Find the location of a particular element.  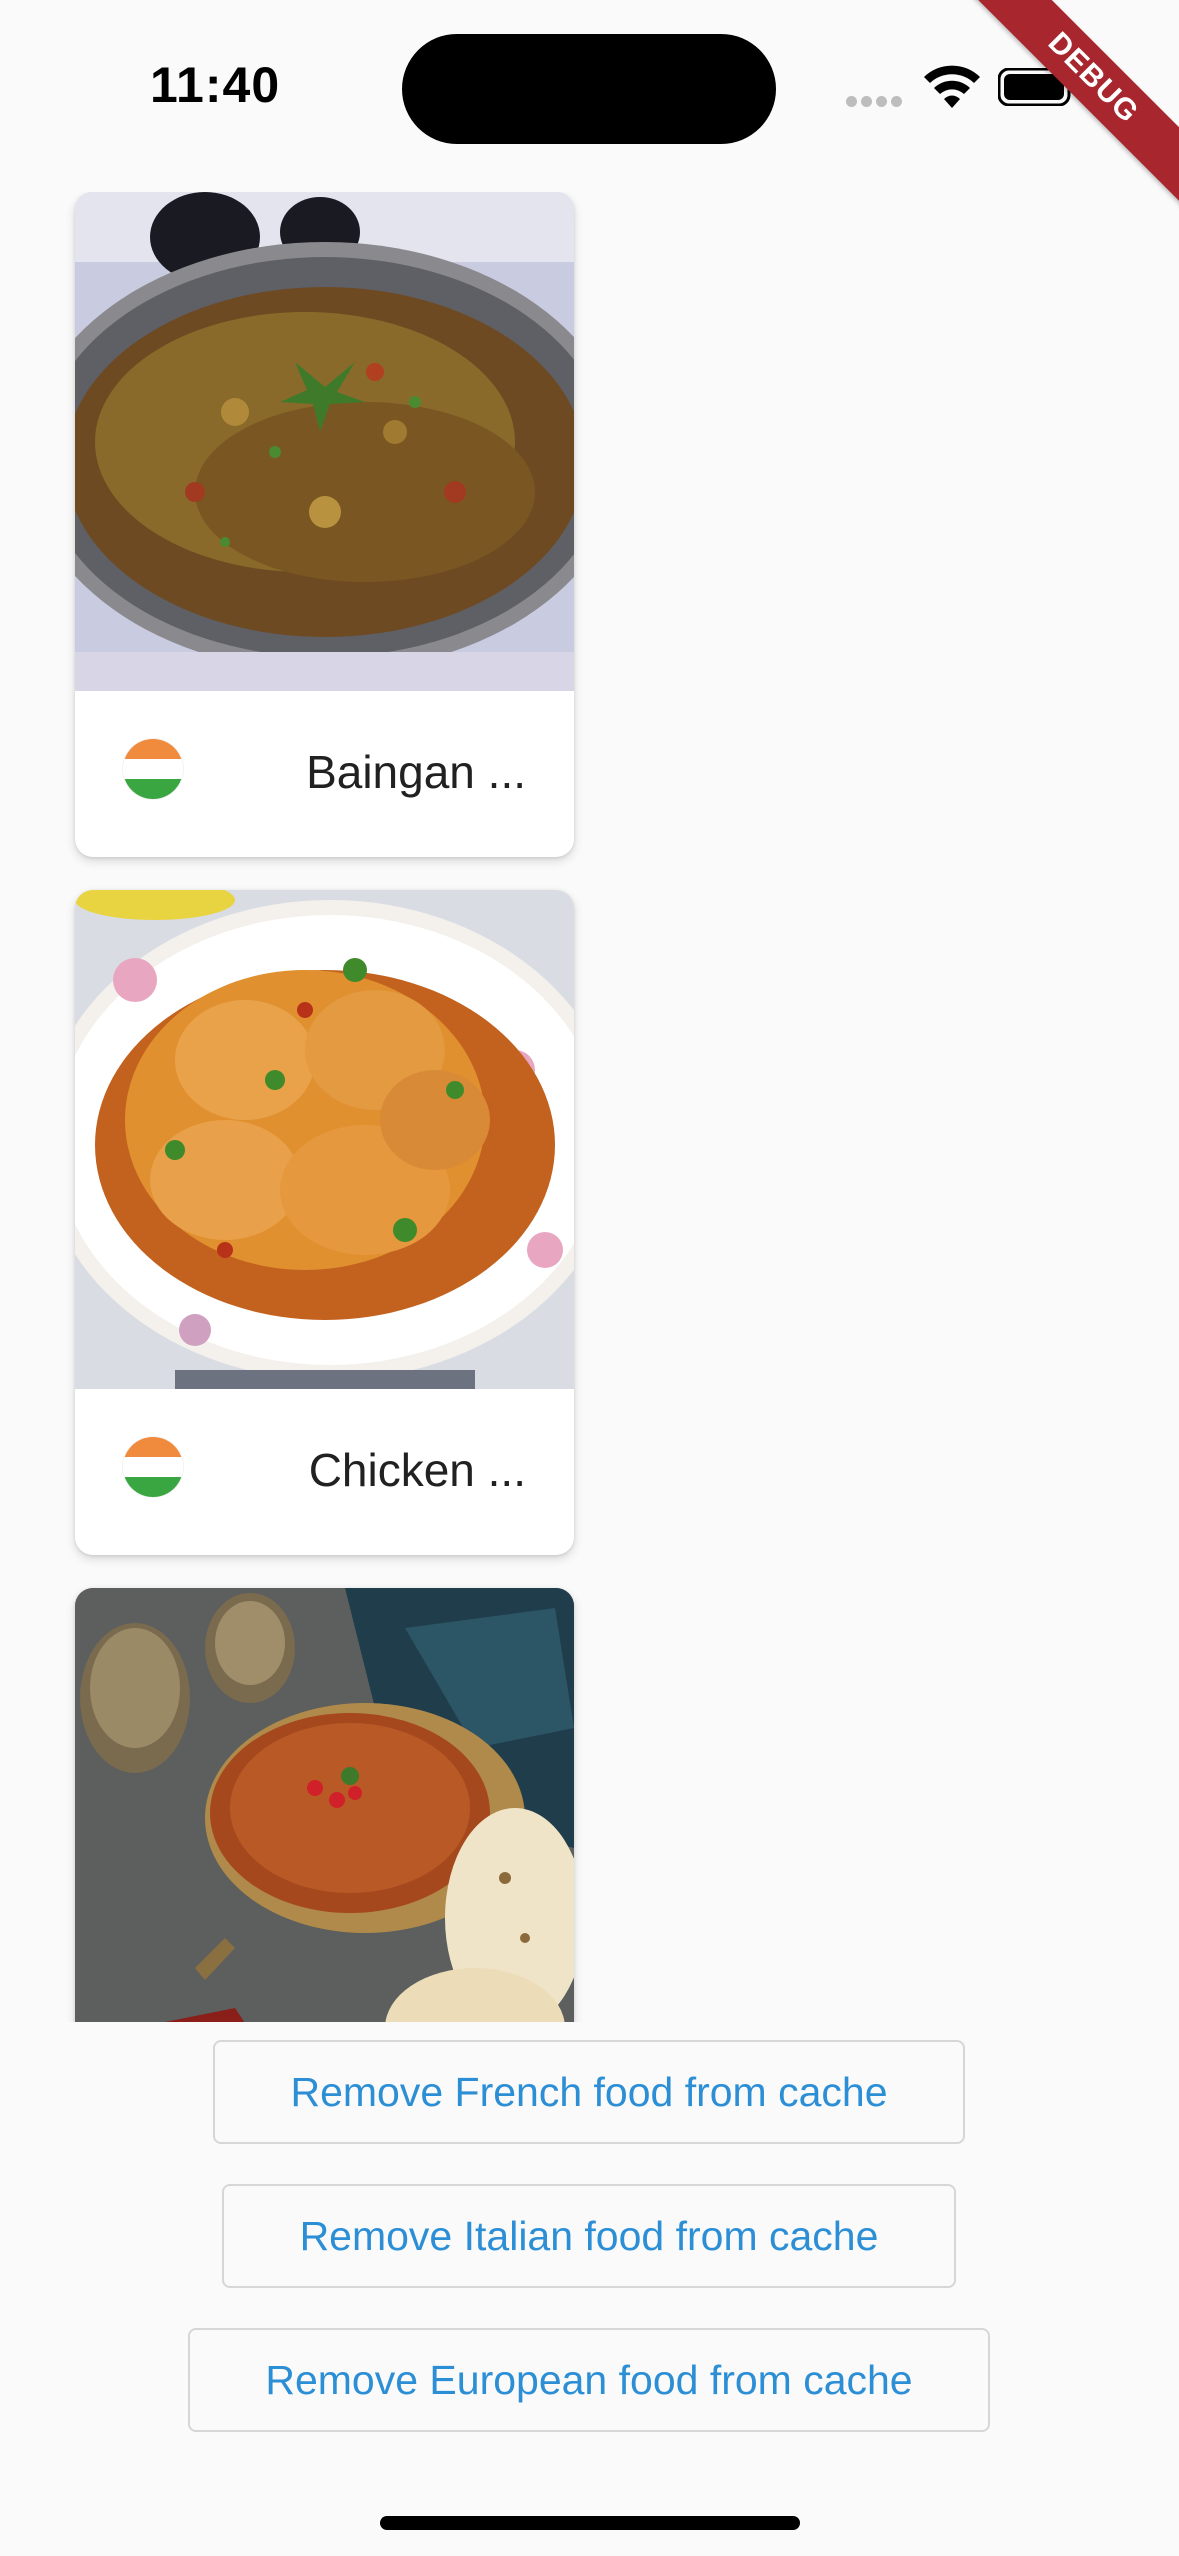

remove-french-button: Remove French food from cache is located at coordinates (589, 2092).